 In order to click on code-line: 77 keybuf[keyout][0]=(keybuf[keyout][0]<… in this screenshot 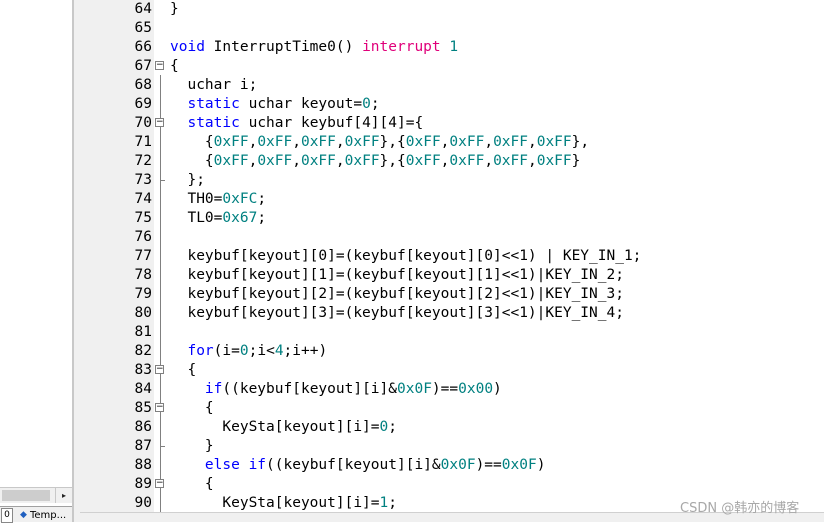, I will do `click(452, 256)`.